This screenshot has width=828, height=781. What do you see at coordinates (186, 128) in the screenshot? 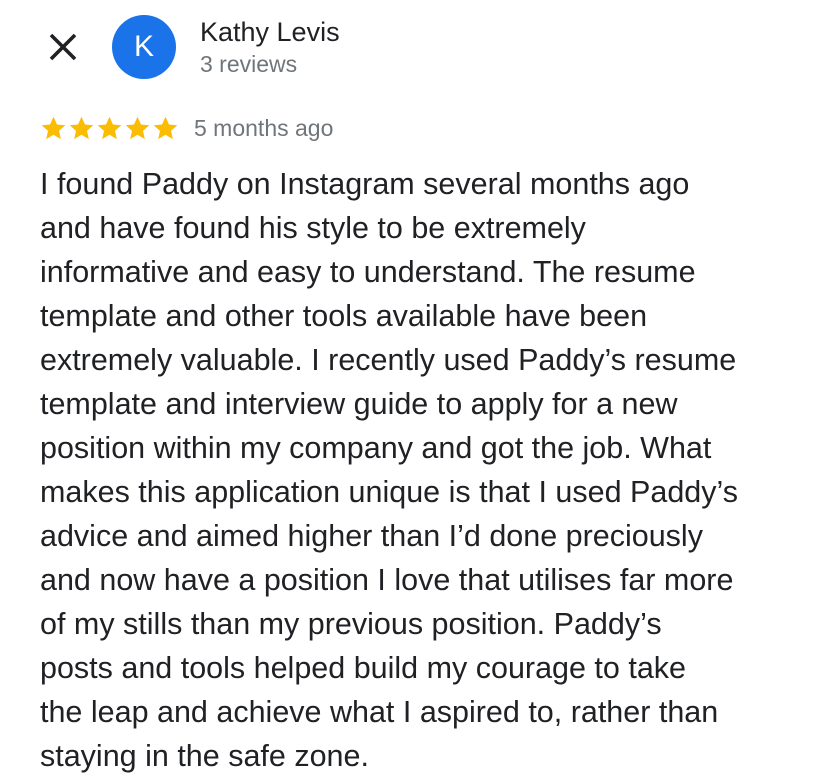
I see `rating-row: 5 months ago` at bounding box center [186, 128].